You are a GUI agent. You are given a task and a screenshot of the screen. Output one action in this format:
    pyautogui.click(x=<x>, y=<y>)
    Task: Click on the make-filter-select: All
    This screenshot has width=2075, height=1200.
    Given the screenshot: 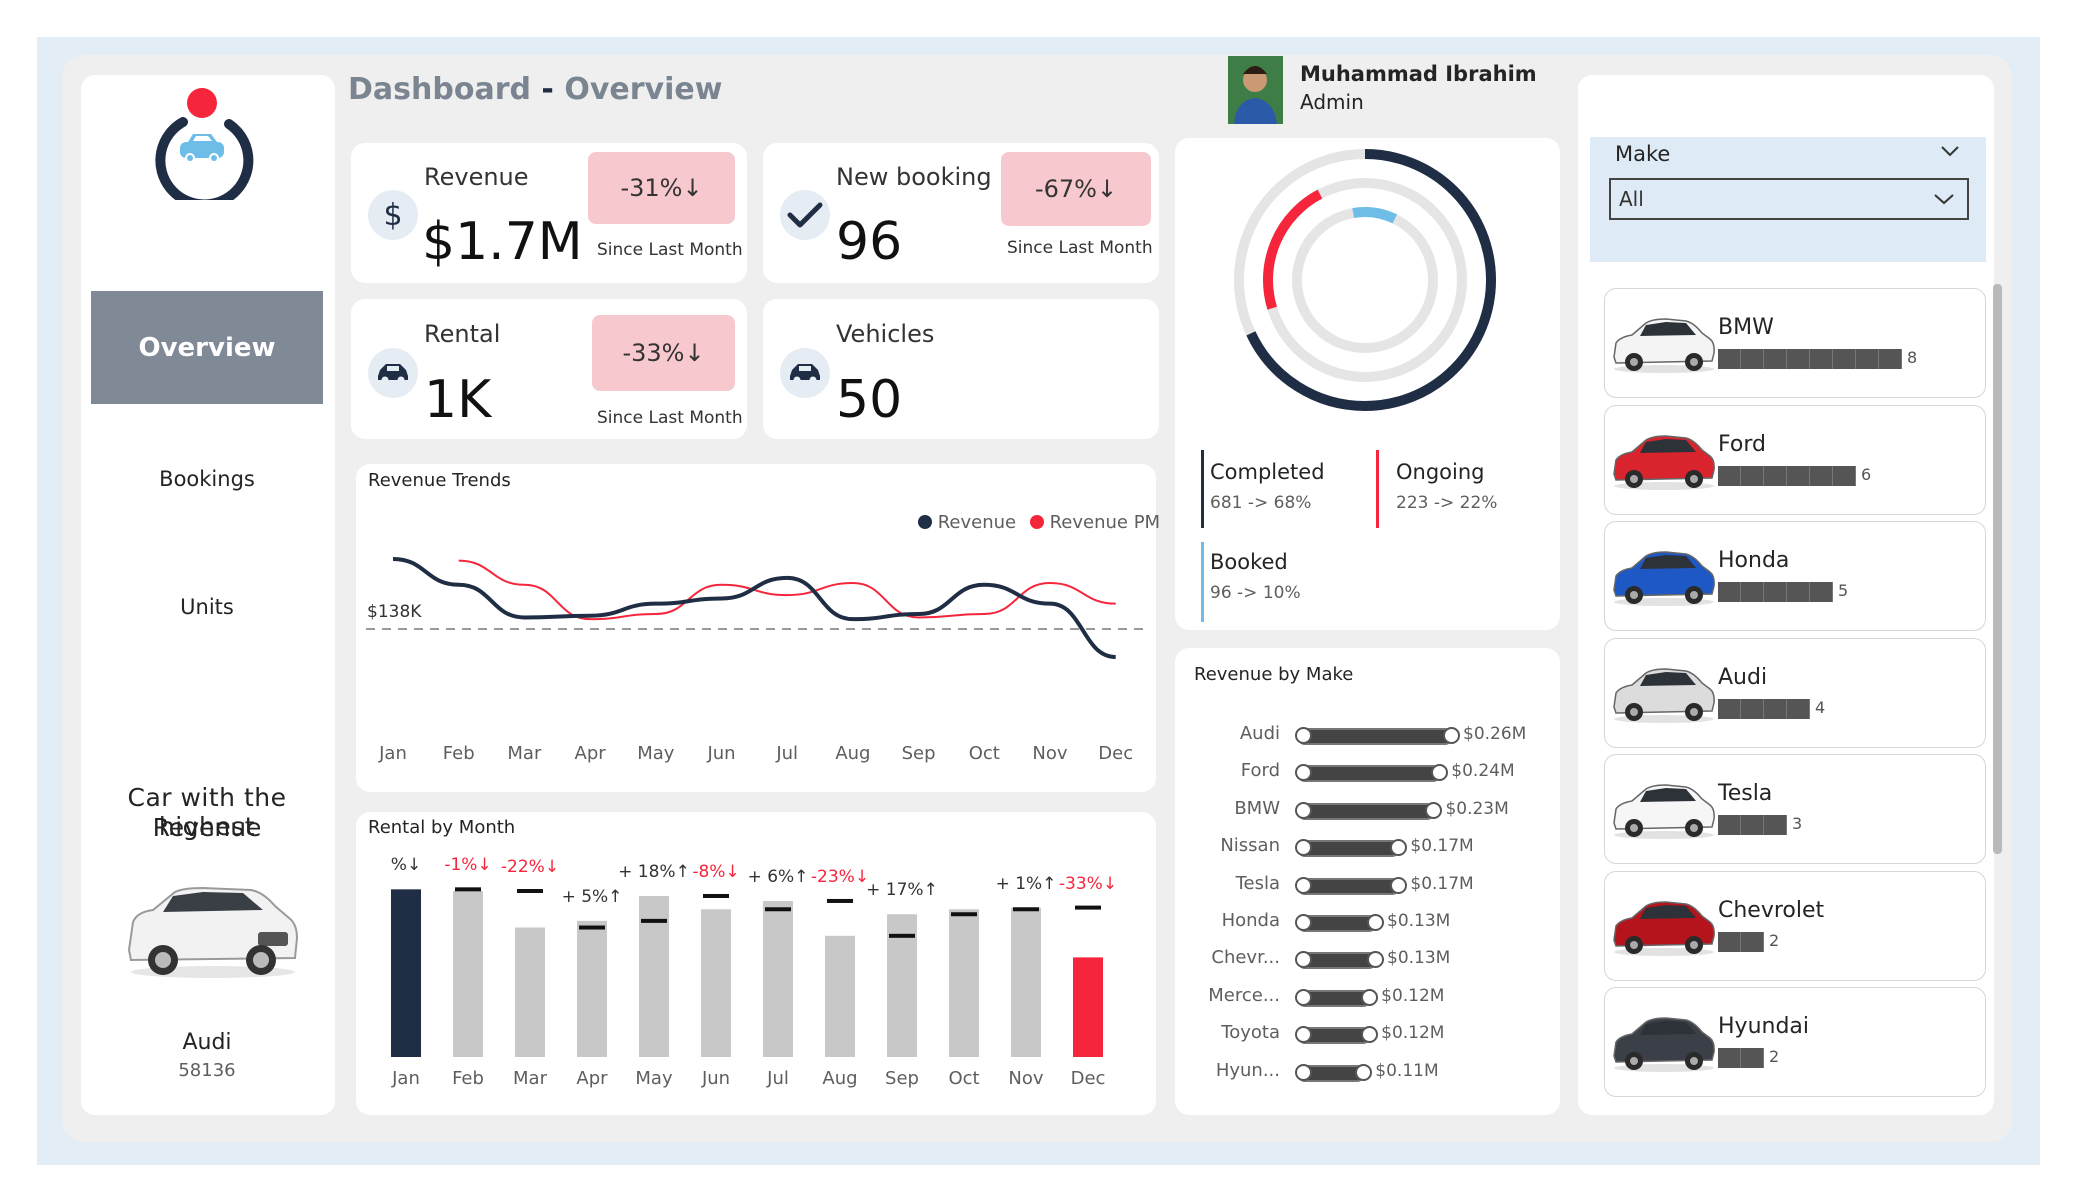 What is the action you would take?
    pyautogui.click(x=1789, y=199)
    